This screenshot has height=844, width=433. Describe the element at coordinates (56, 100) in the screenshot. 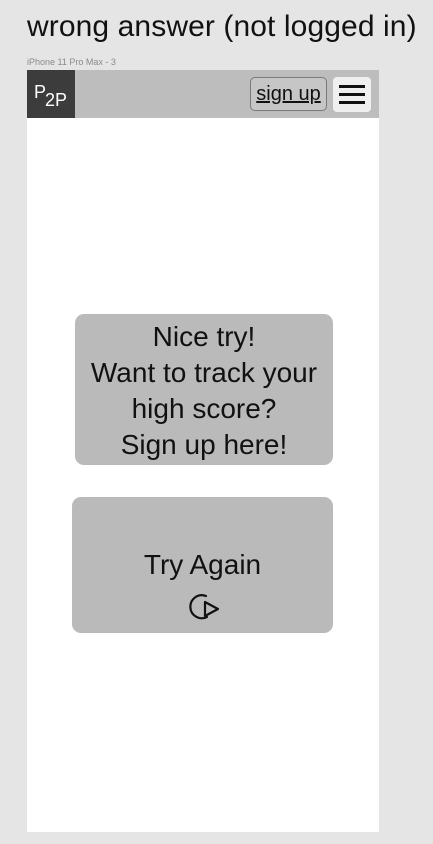

I see `logo-subscript: 2P` at that location.